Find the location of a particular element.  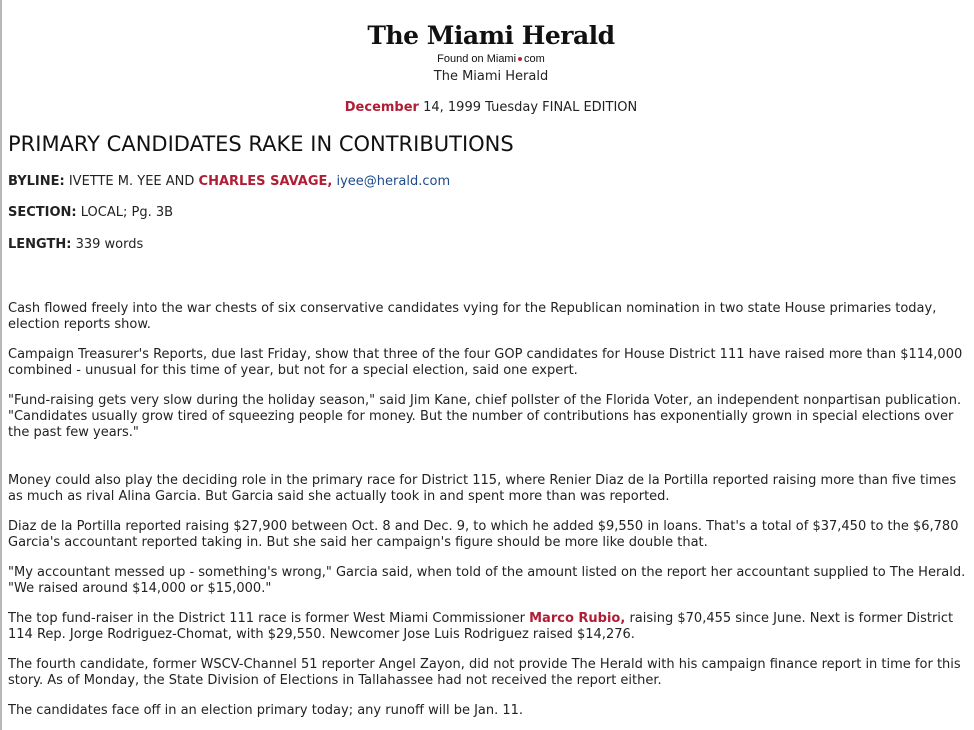

section-value: LOCAL; Pg. 3B is located at coordinates (125, 212).